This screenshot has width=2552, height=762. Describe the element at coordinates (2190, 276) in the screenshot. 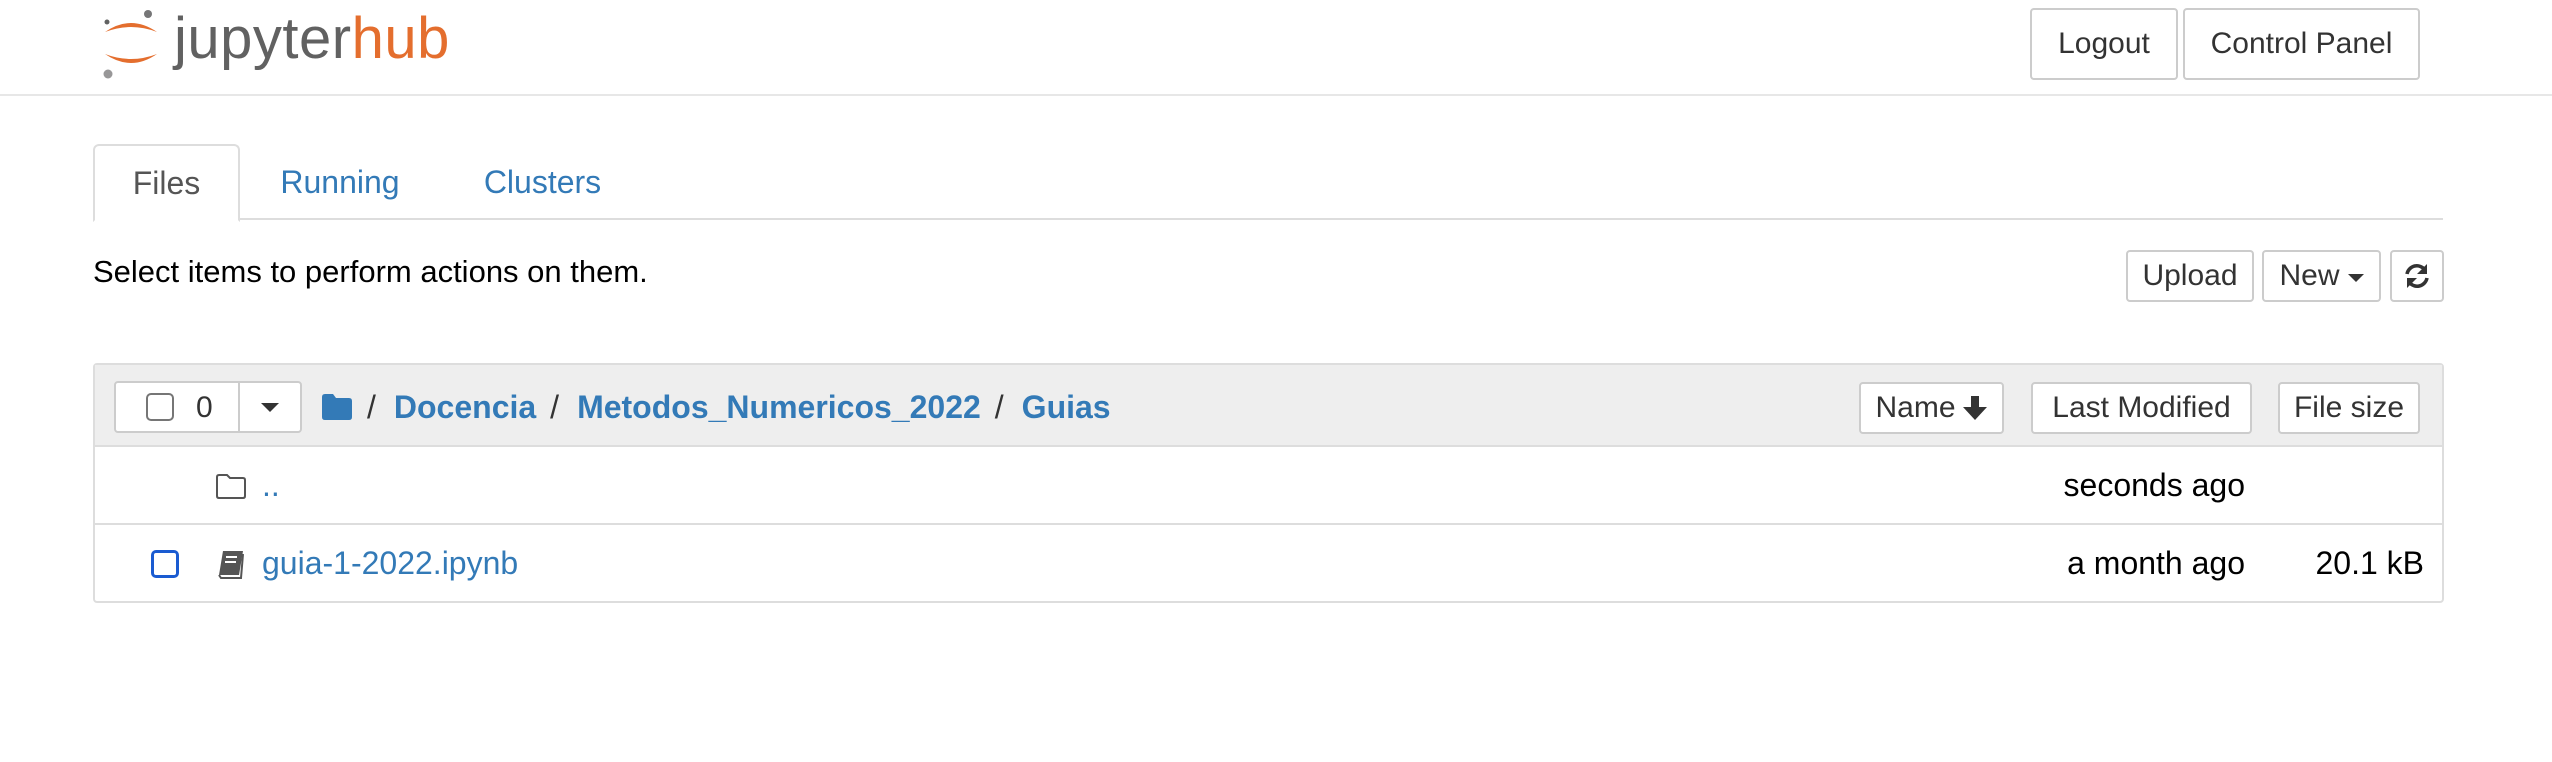

I see `upload-button: Upload` at that location.